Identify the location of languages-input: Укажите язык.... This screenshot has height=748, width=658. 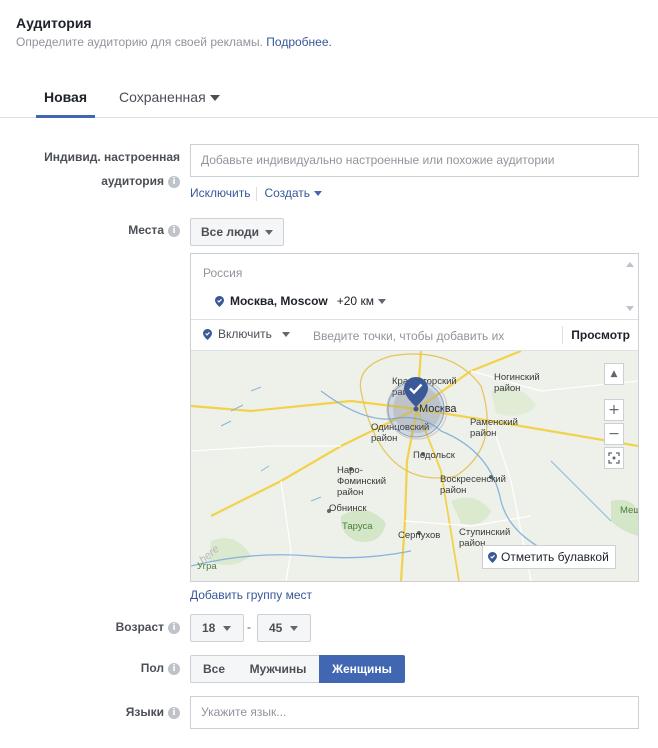
(414, 712).